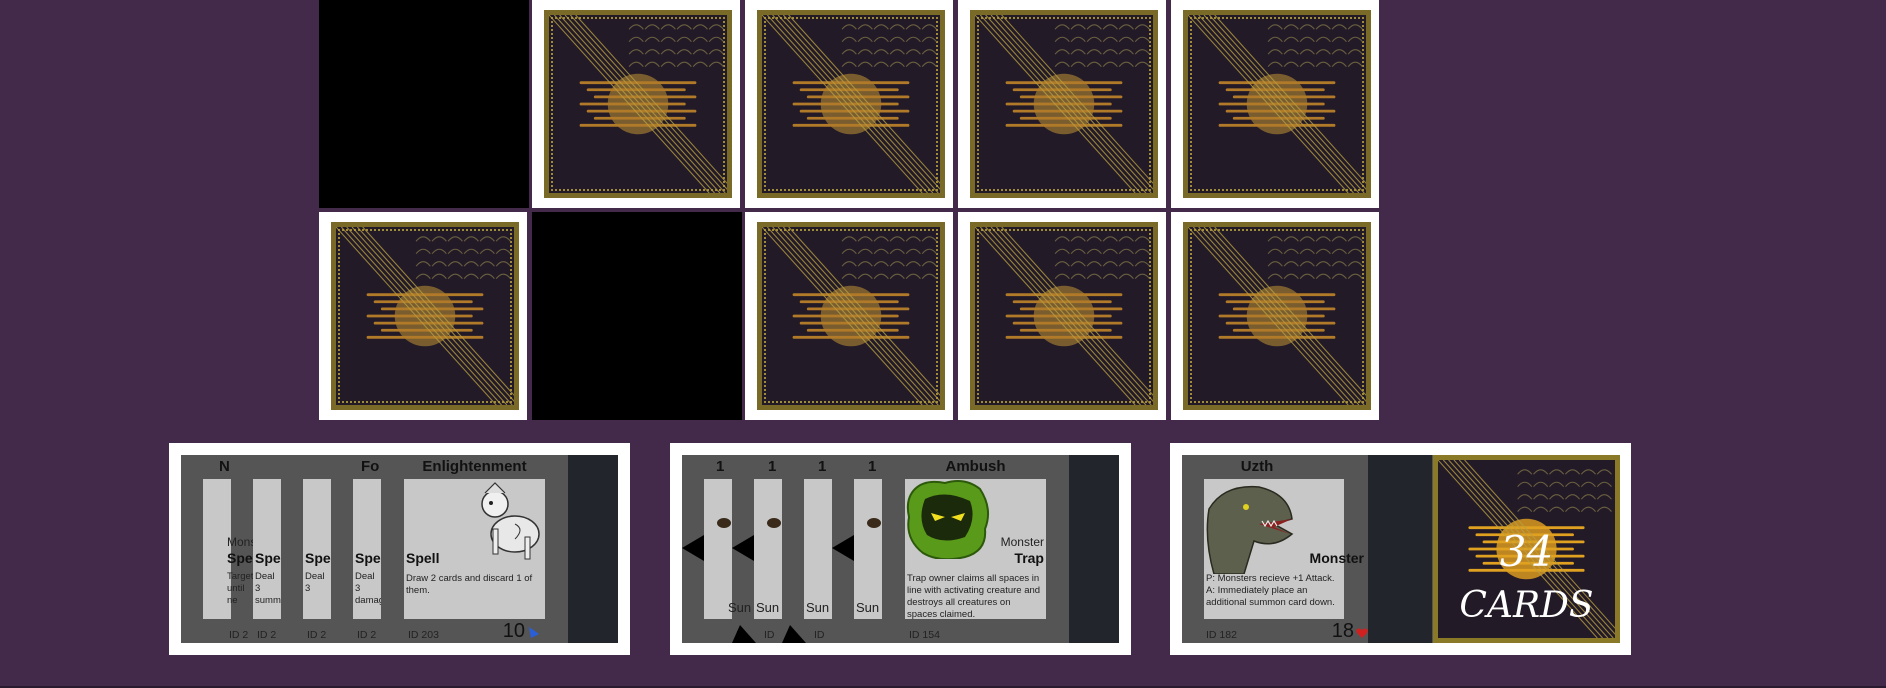 The image size is (1886, 688). I want to click on deck-label: CARDS, so click(1526, 605).